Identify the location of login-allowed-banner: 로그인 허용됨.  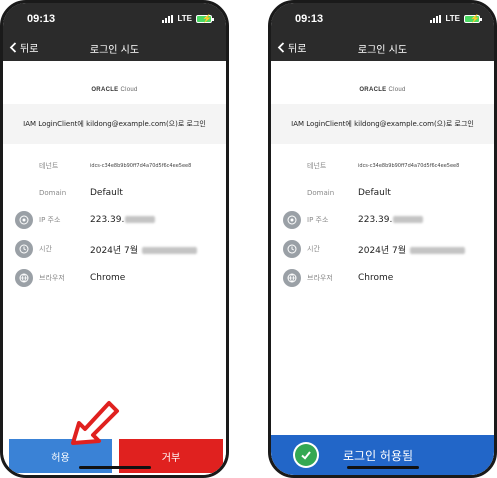
(382, 455).